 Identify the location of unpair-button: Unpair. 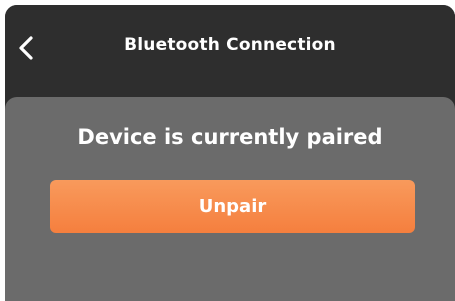
(232, 206).